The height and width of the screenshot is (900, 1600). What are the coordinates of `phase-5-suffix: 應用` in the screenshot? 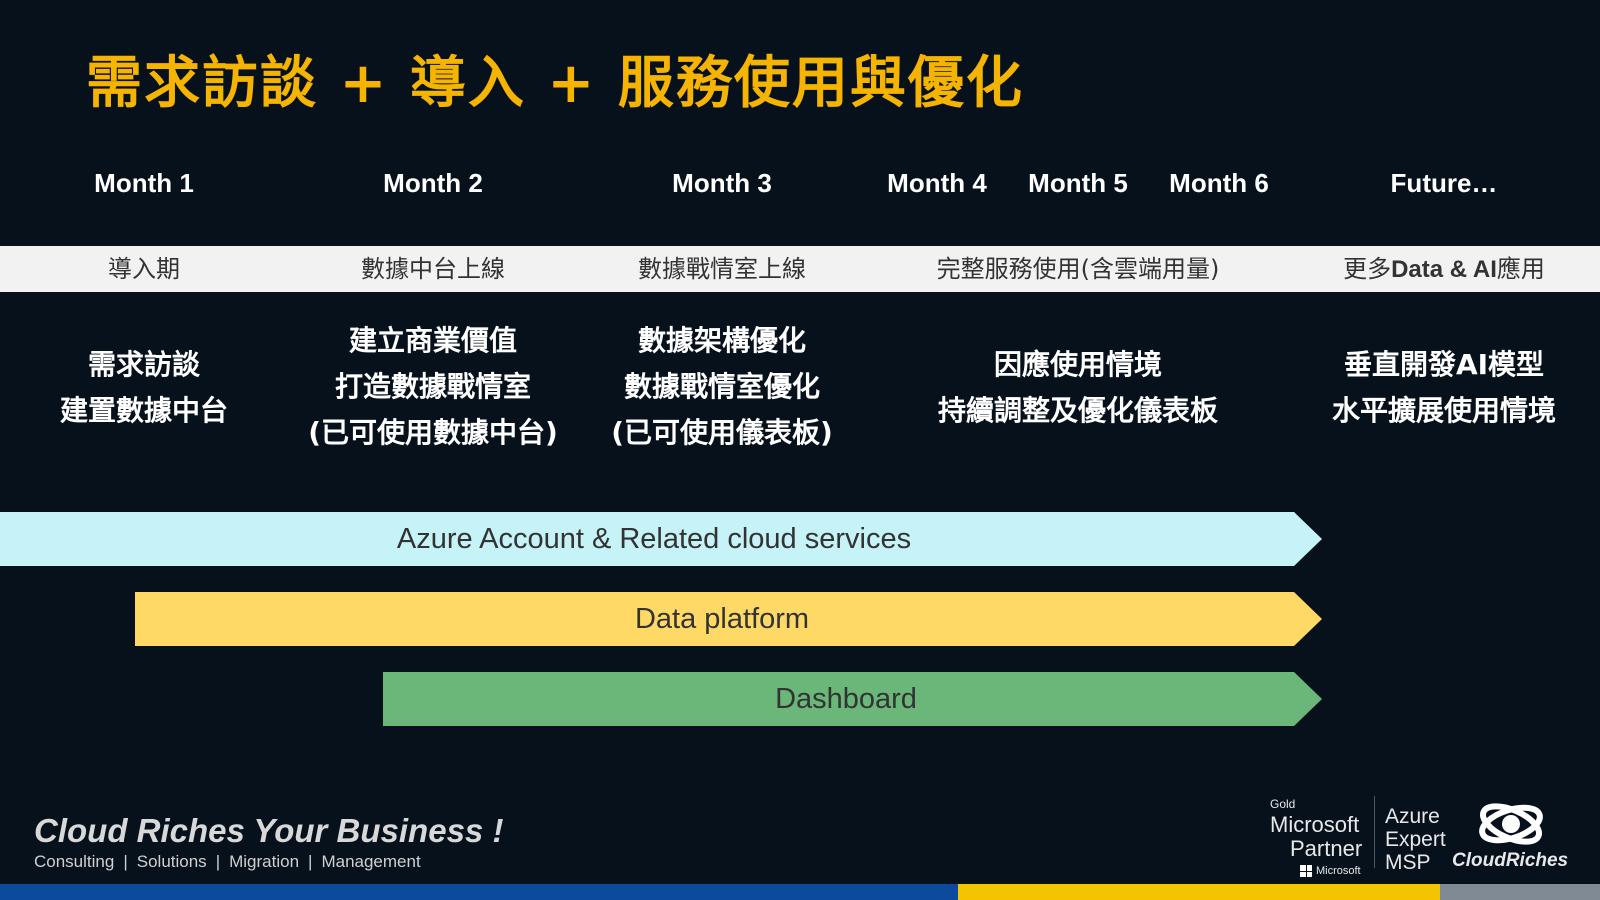 It's located at (1520, 269).